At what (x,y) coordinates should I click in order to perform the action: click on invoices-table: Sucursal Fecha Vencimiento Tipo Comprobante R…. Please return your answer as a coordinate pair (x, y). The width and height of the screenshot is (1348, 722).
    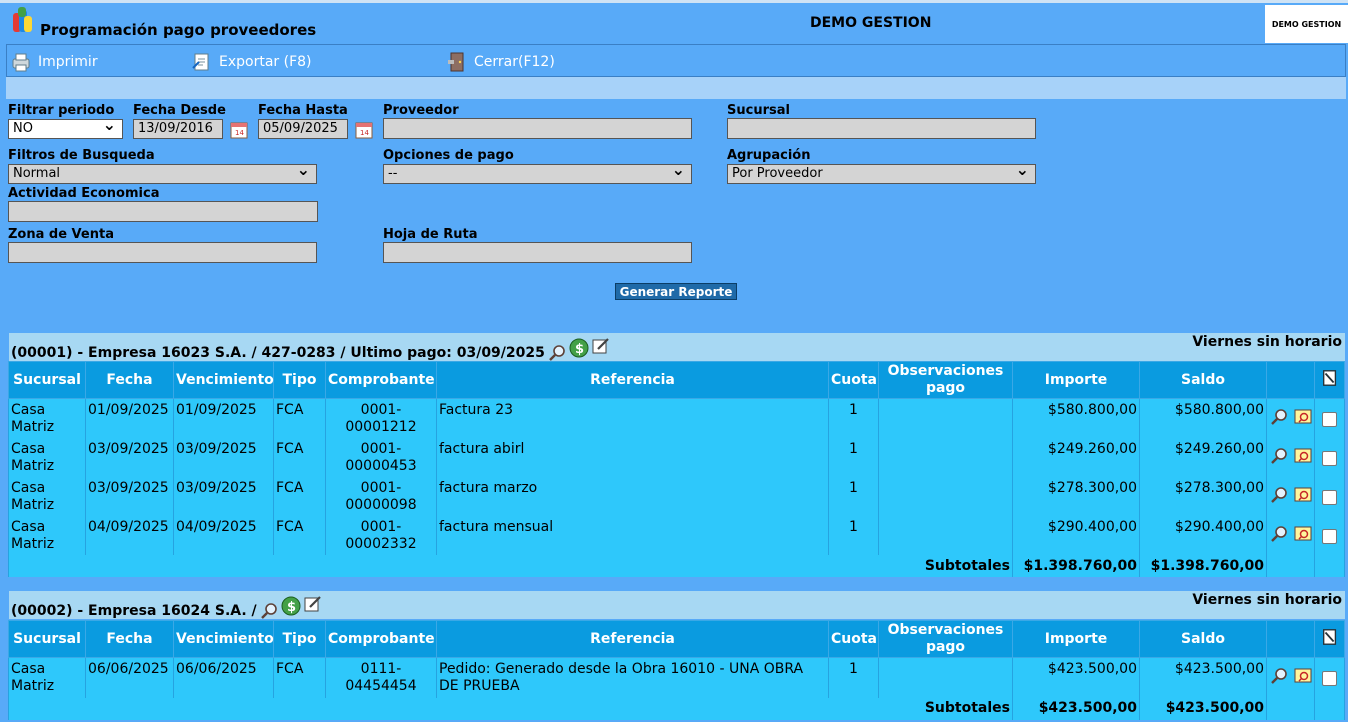
    Looking at the image, I should click on (676, 670).